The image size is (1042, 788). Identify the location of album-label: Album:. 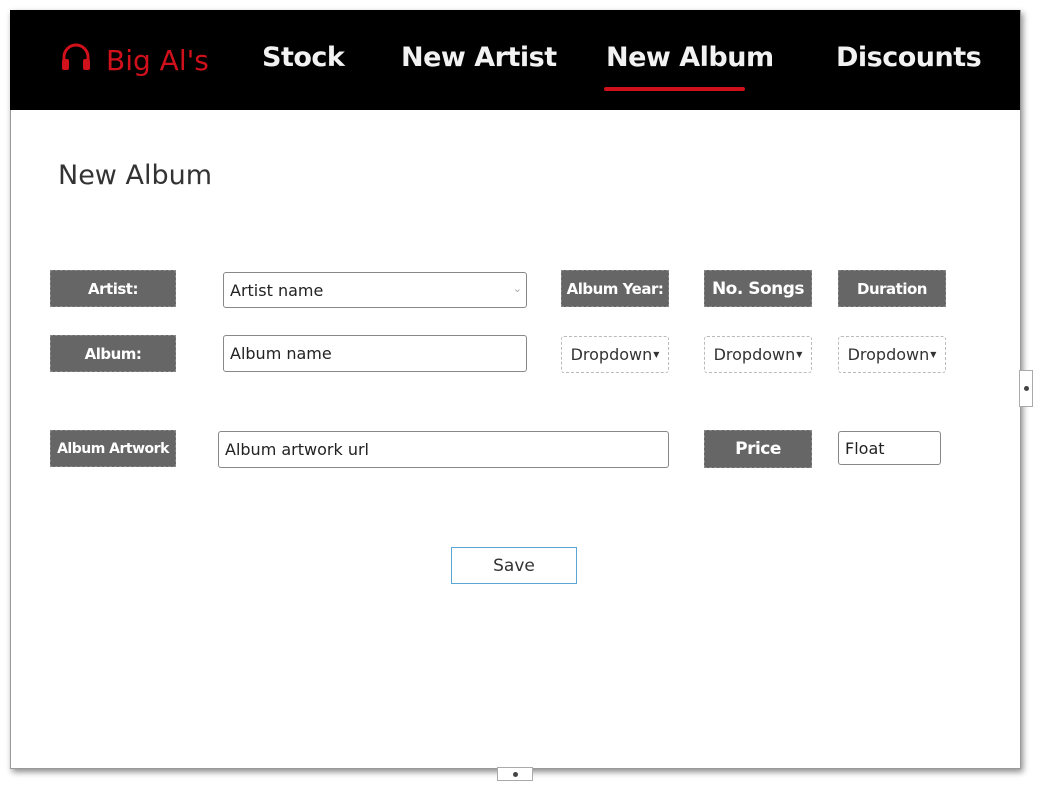
(113, 353).